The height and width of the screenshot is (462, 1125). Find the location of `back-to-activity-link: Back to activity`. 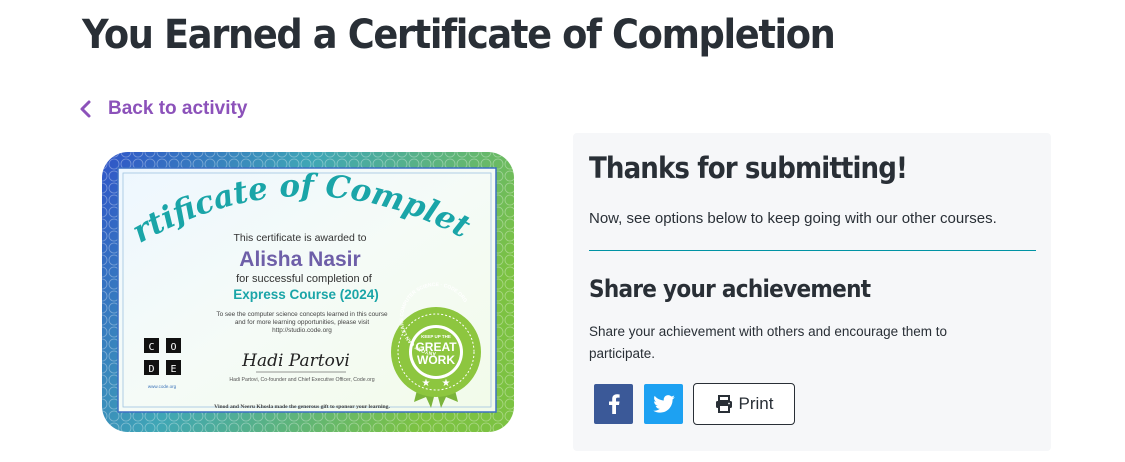

back-to-activity-link: Back to activity is located at coordinates (162, 109).